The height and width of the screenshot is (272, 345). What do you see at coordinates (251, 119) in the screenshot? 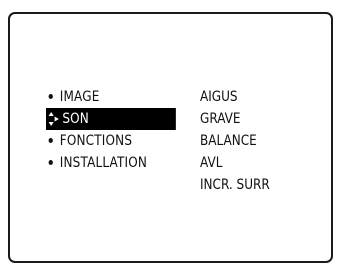
I see `submenu-item-grave: GRAVE` at bounding box center [251, 119].